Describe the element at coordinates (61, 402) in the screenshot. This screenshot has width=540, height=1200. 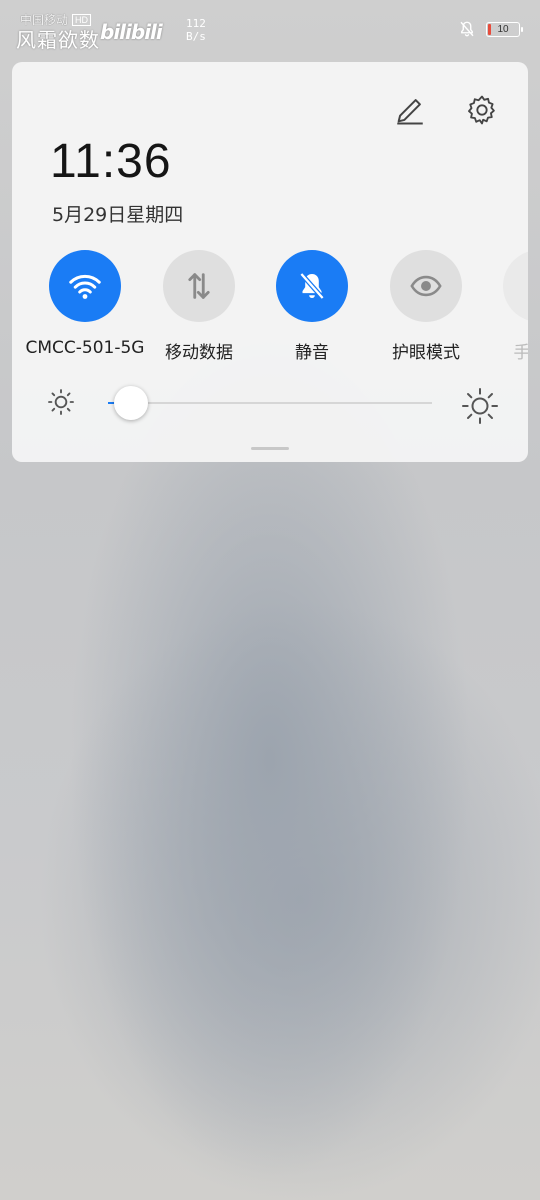
I see `brightness-low-icon` at that location.